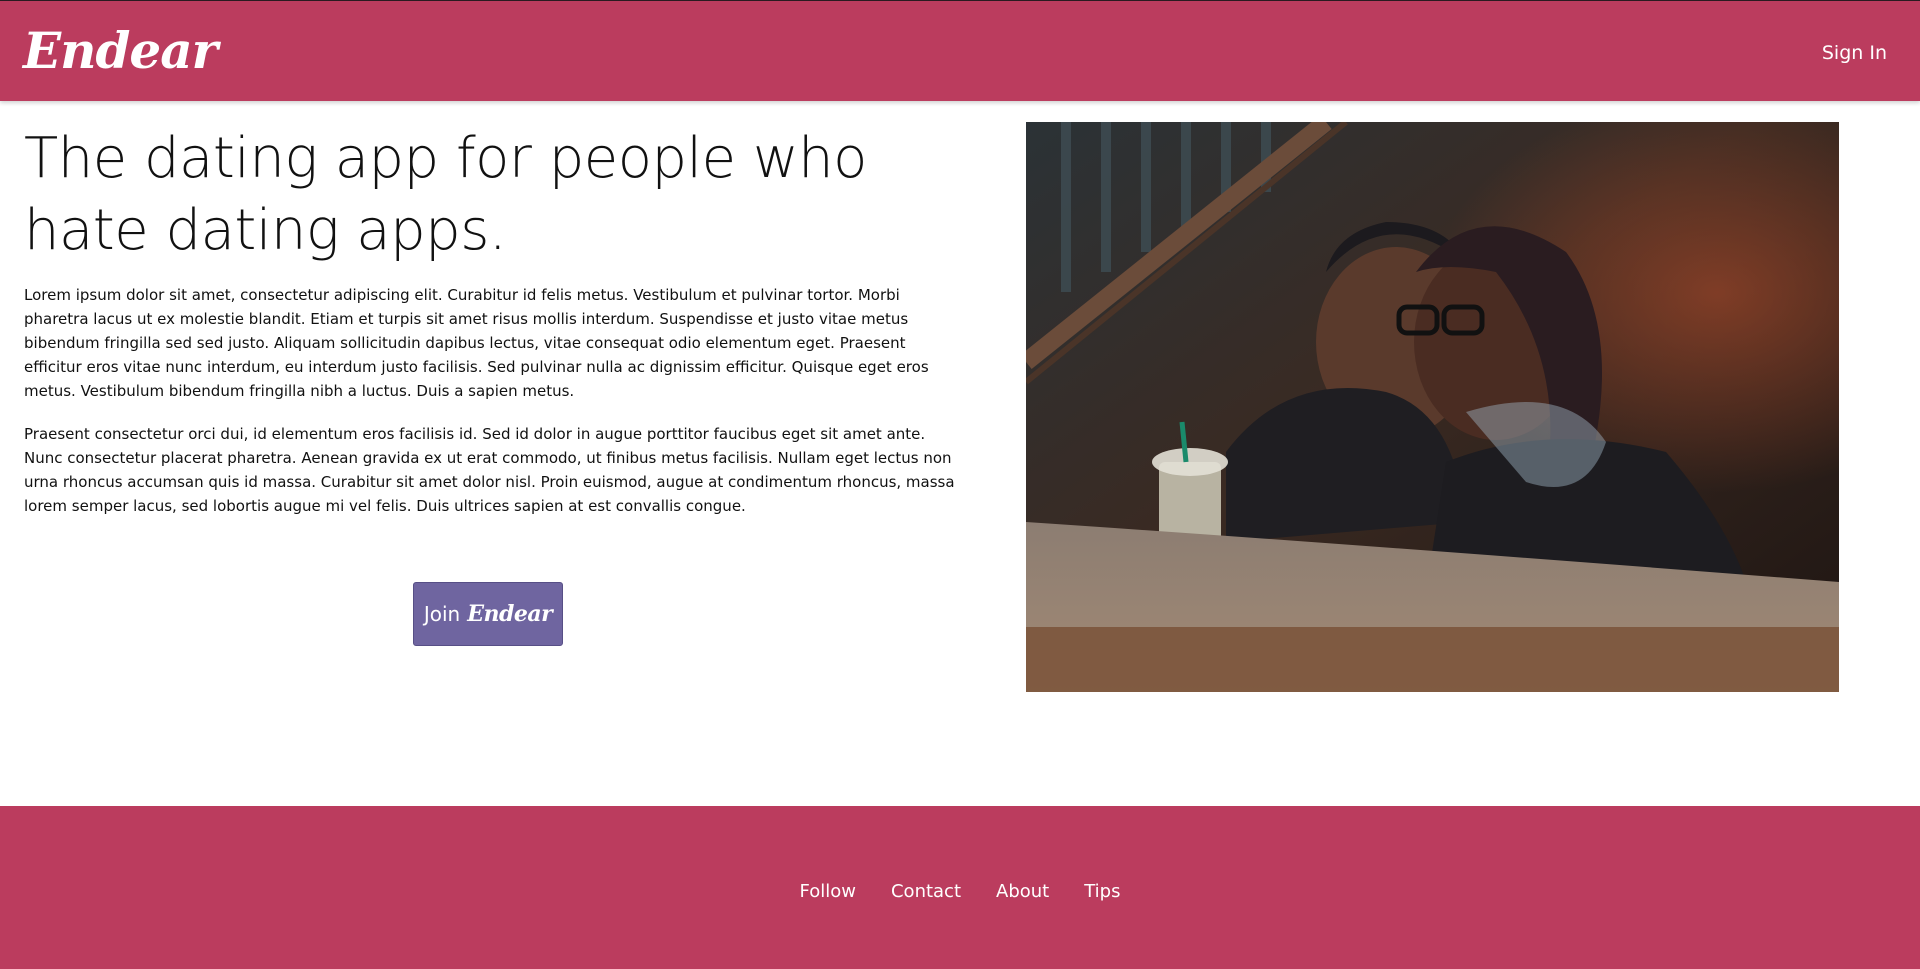 The width and height of the screenshot is (1920, 969). I want to click on join-button-label: Join, so click(442, 614).